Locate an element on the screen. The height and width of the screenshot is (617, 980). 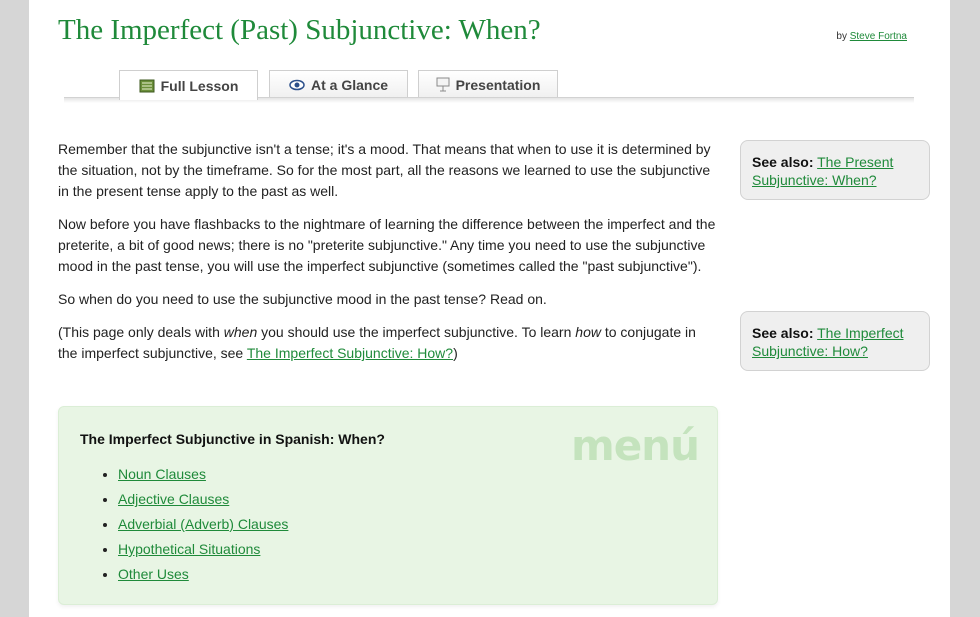
menu-list-item: Adjective Clauses is located at coordinates (203, 499).